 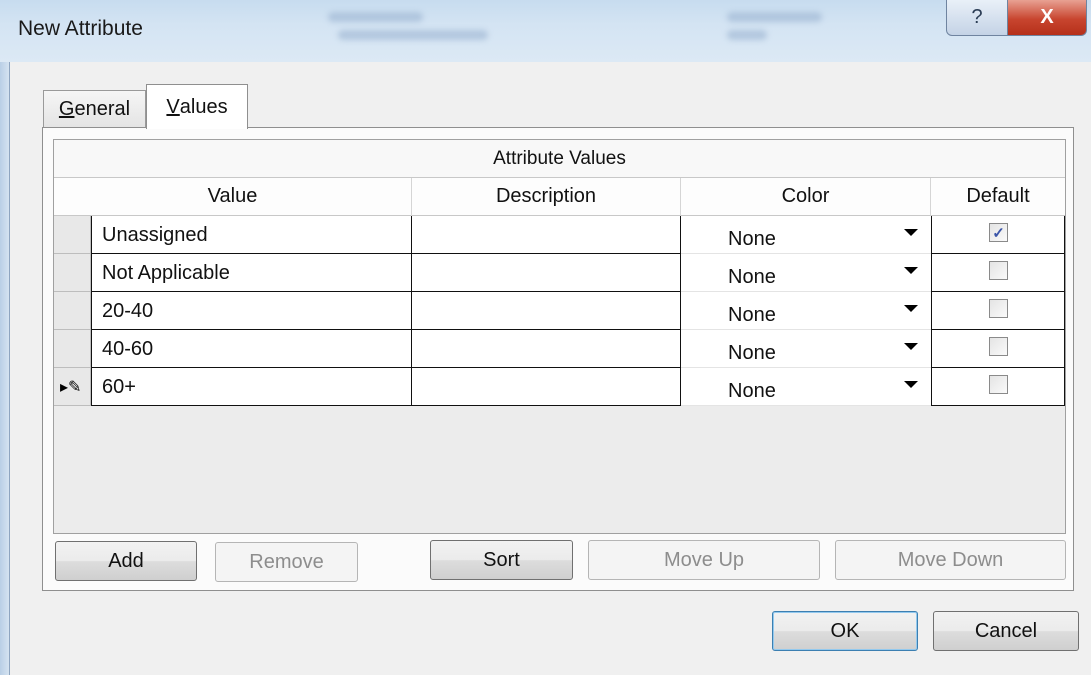 What do you see at coordinates (845, 631) in the screenshot?
I see `ok-button: OK` at bounding box center [845, 631].